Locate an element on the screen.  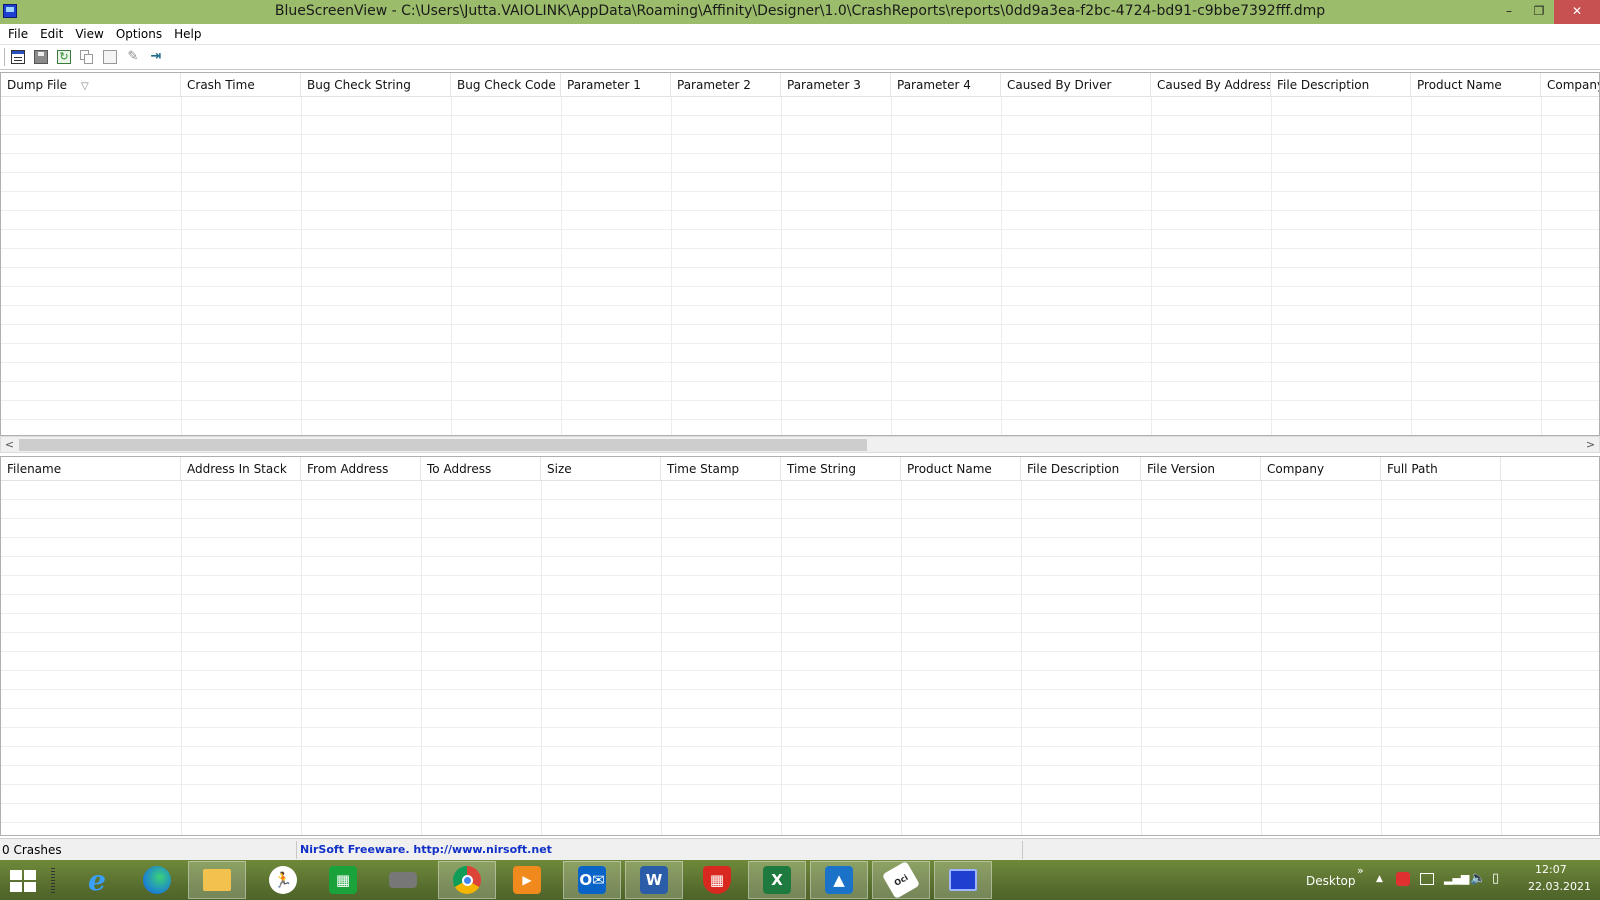
exit-icon: ⇥ is located at coordinates (156, 56).